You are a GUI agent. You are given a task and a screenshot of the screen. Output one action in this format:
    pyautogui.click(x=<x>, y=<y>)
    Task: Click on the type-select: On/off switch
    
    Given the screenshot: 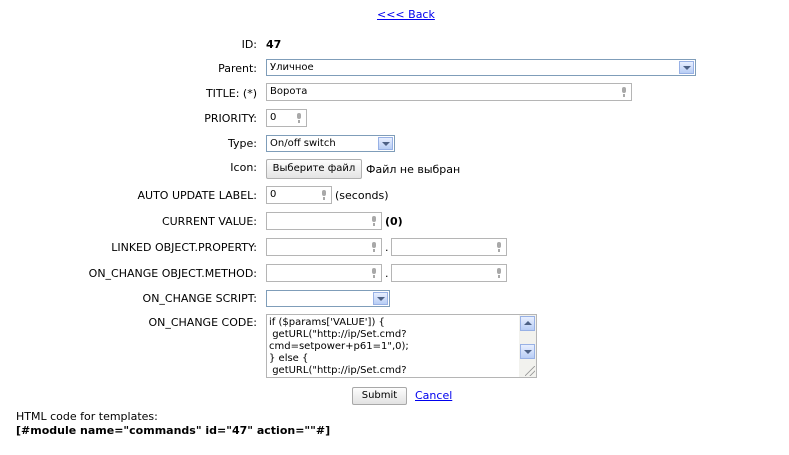 What is the action you would take?
    pyautogui.click(x=330, y=143)
    